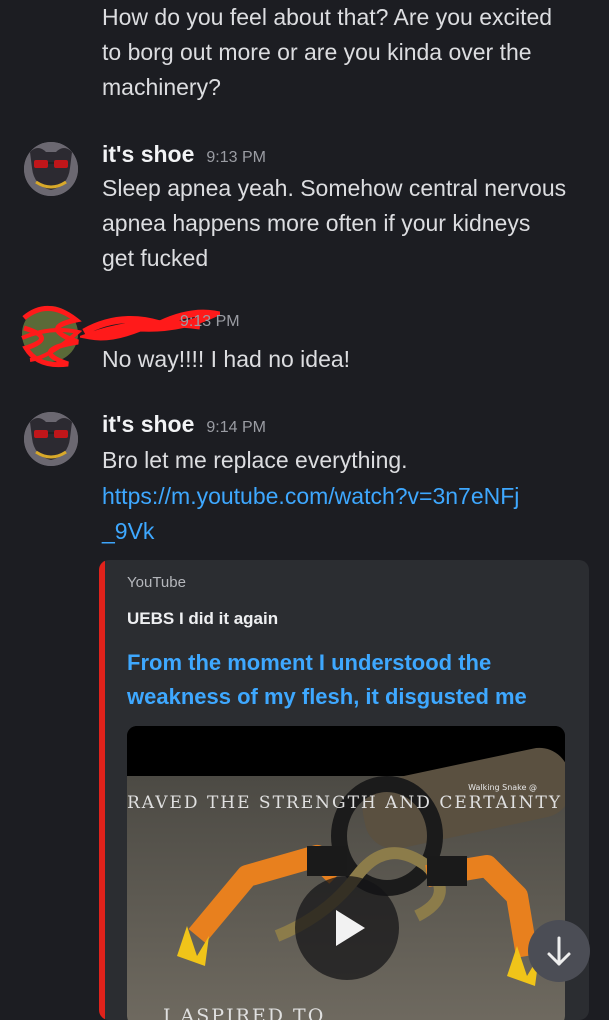 Image resolution: width=609 pixels, height=1020 pixels. Describe the element at coordinates (52, 337) in the screenshot. I see `redaction-scribble` at that location.